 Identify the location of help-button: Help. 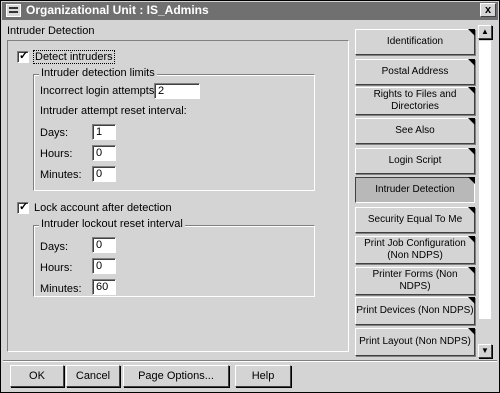
(263, 376).